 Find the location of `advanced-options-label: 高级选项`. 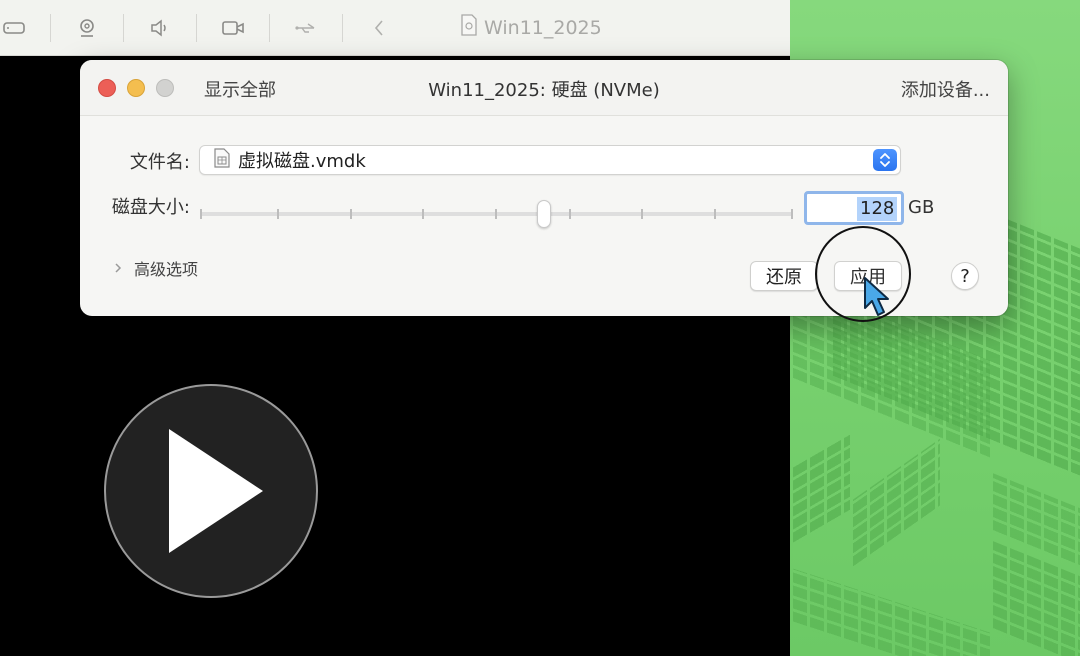

advanced-options-label: 高级选项 is located at coordinates (166, 269).